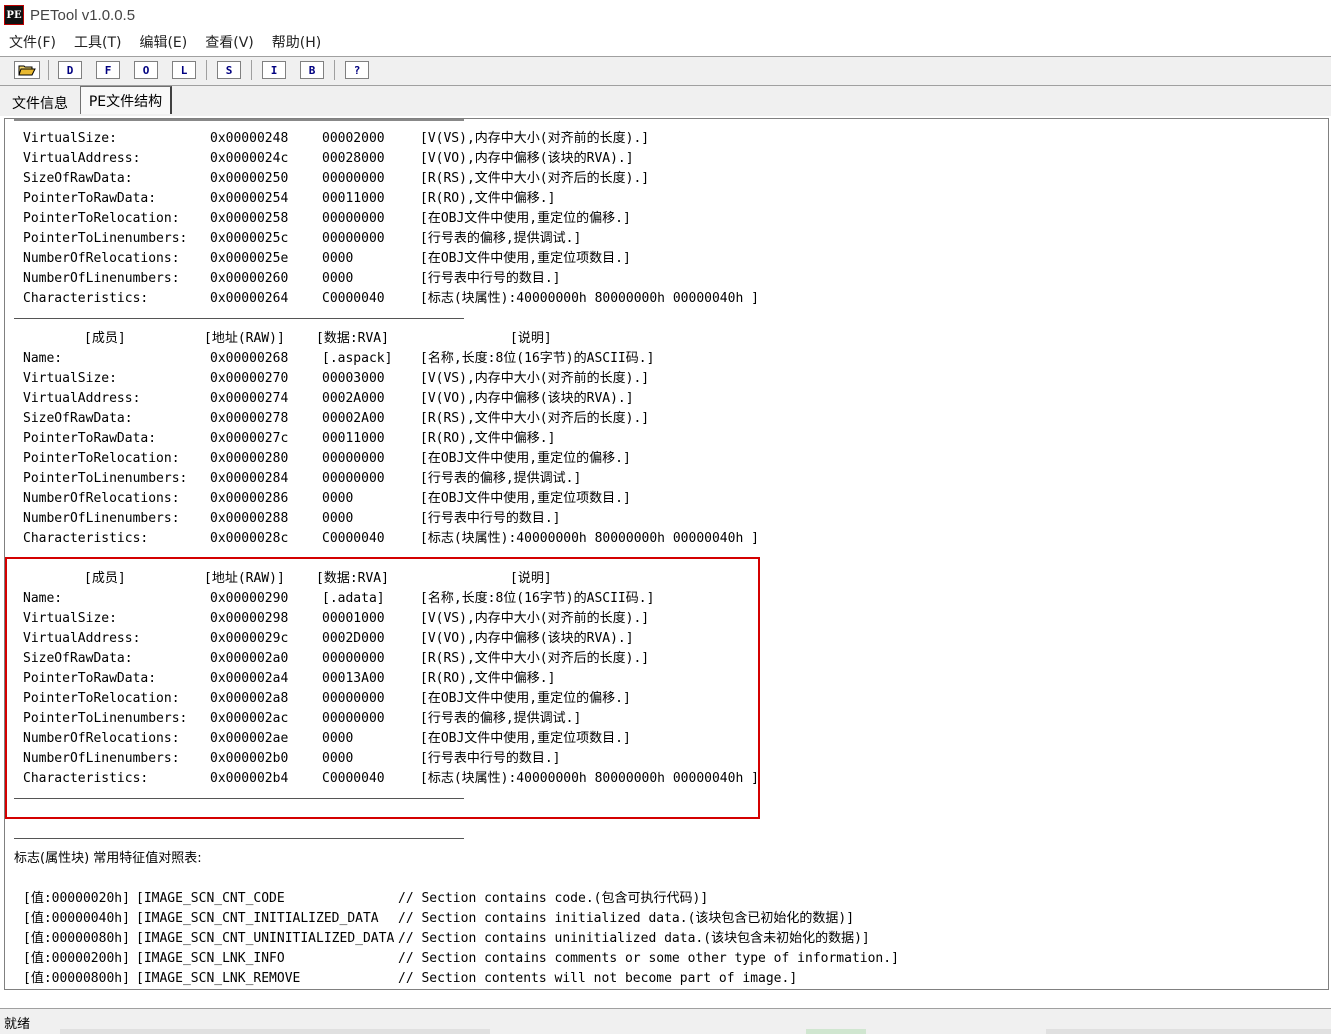 The image size is (1331, 1034). What do you see at coordinates (665, 71) in the screenshot?
I see `toolbar: D F O L S I B ?` at bounding box center [665, 71].